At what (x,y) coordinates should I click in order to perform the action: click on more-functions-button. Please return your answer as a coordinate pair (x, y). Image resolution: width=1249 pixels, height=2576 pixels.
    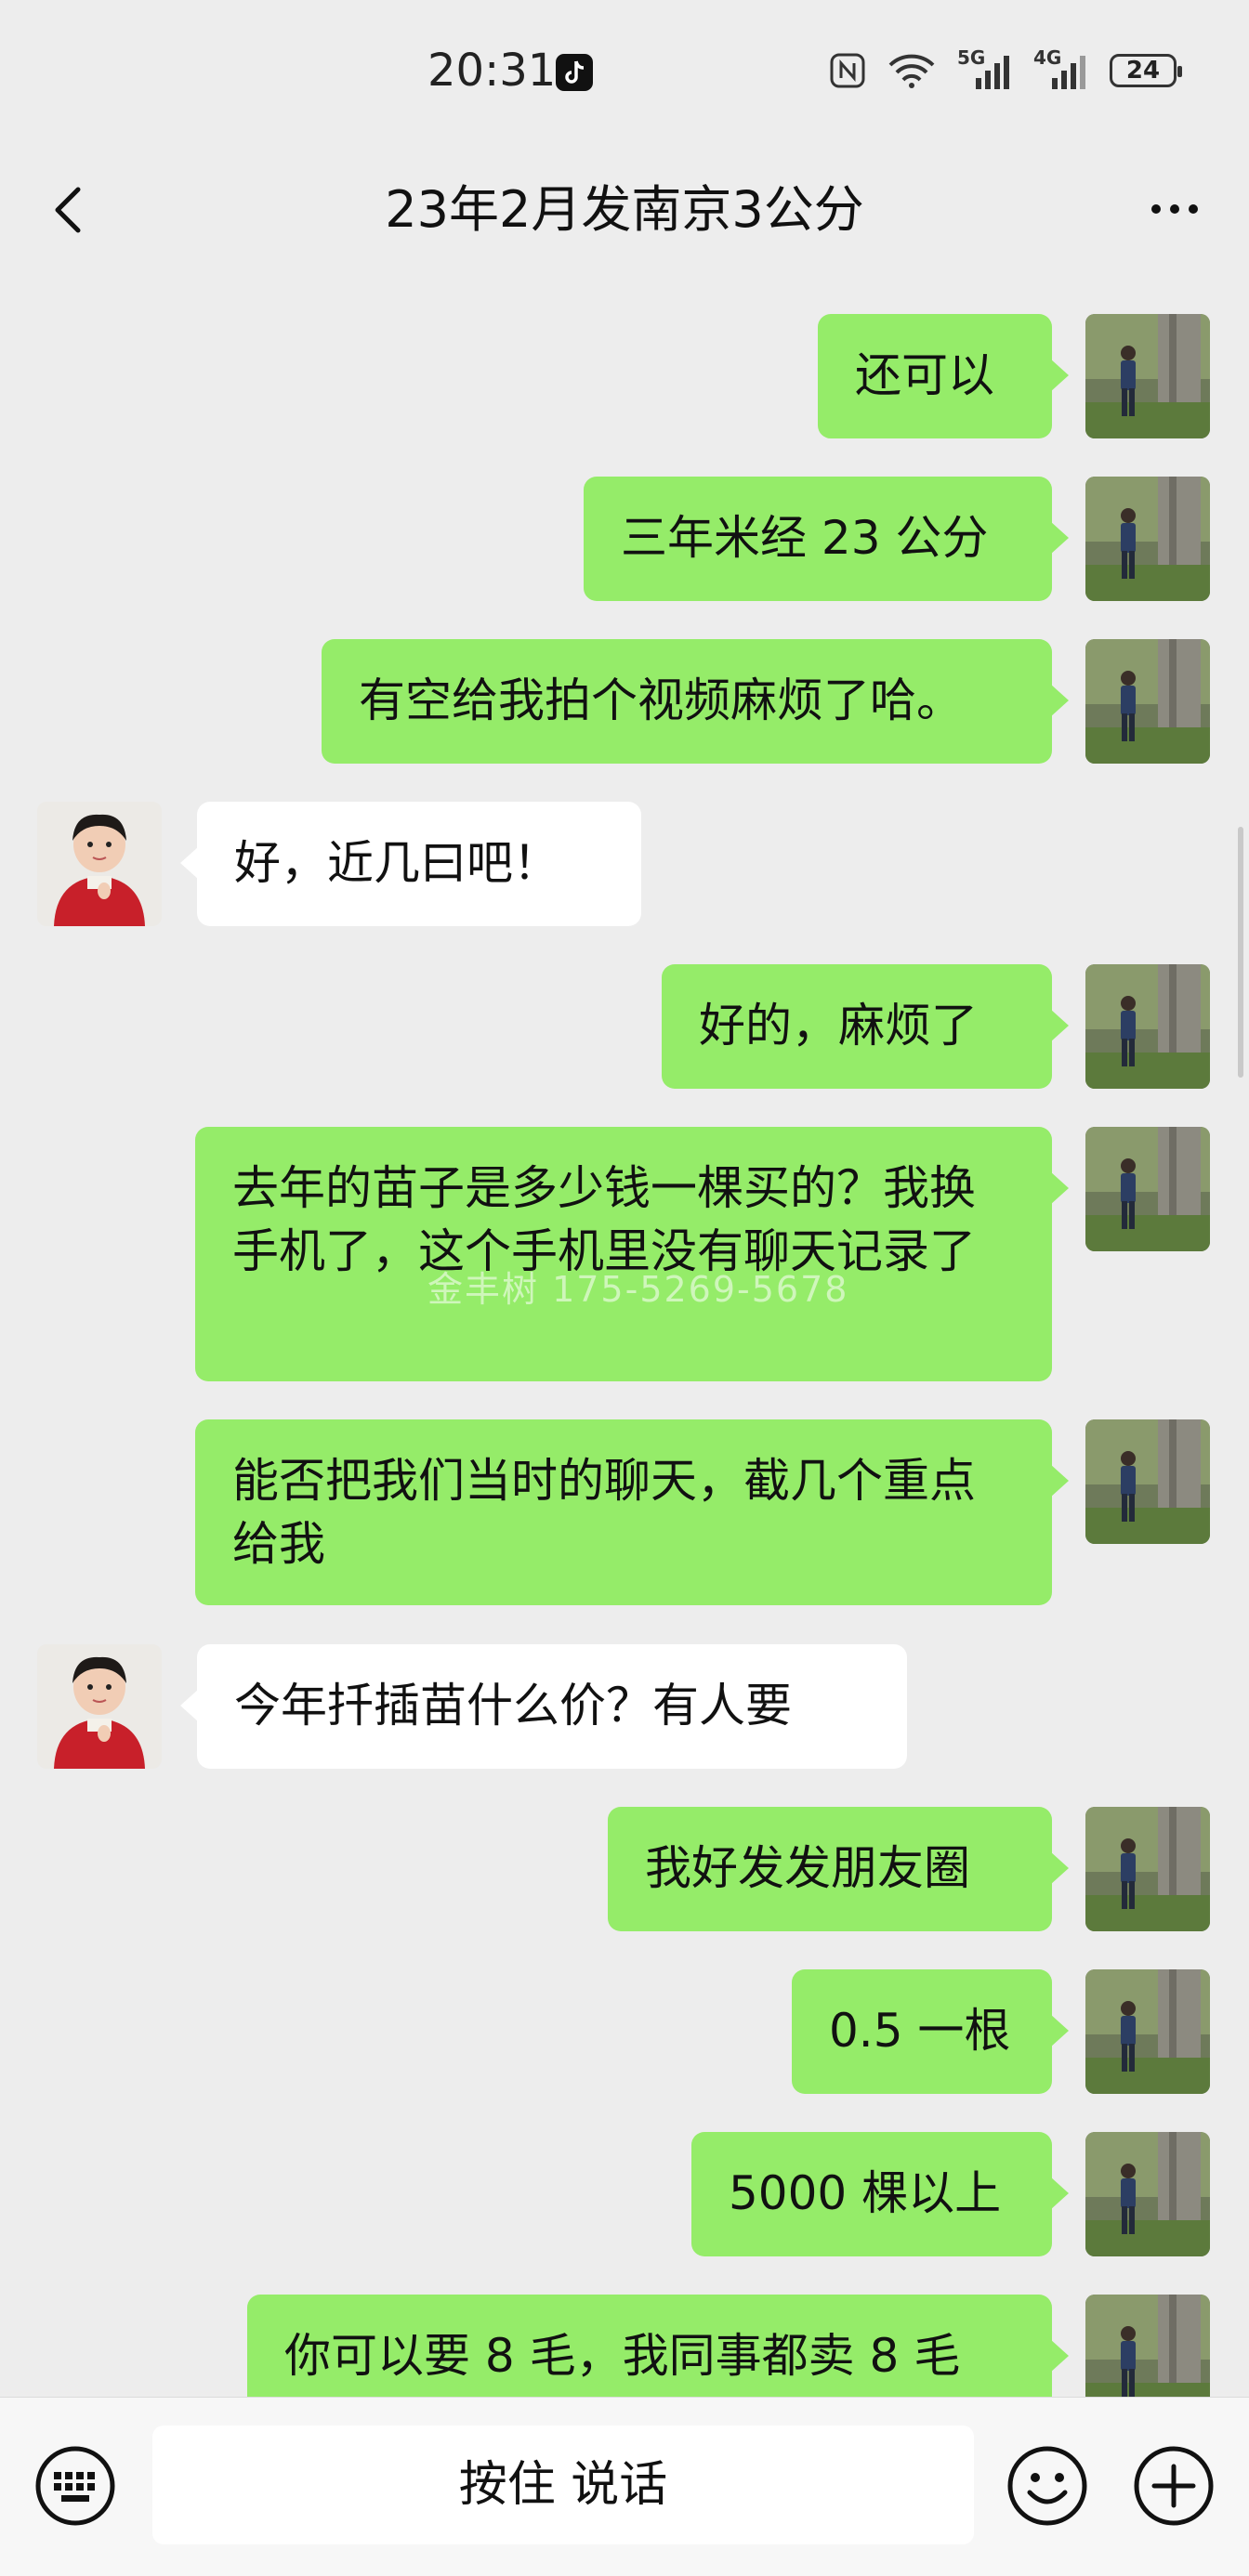
    Looking at the image, I should click on (1174, 2486).